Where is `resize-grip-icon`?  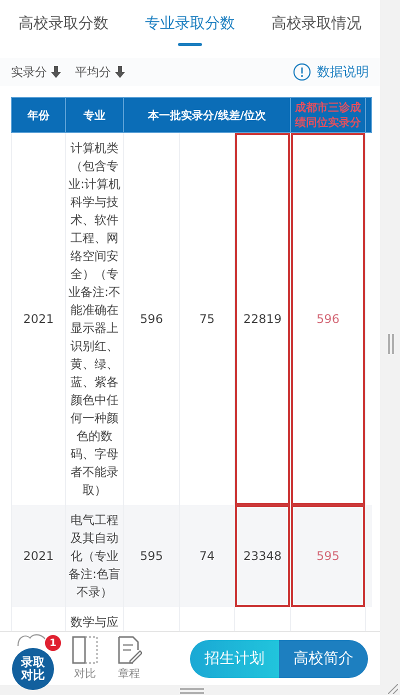
resize-grip-icon is located at coordinates (393, 689).